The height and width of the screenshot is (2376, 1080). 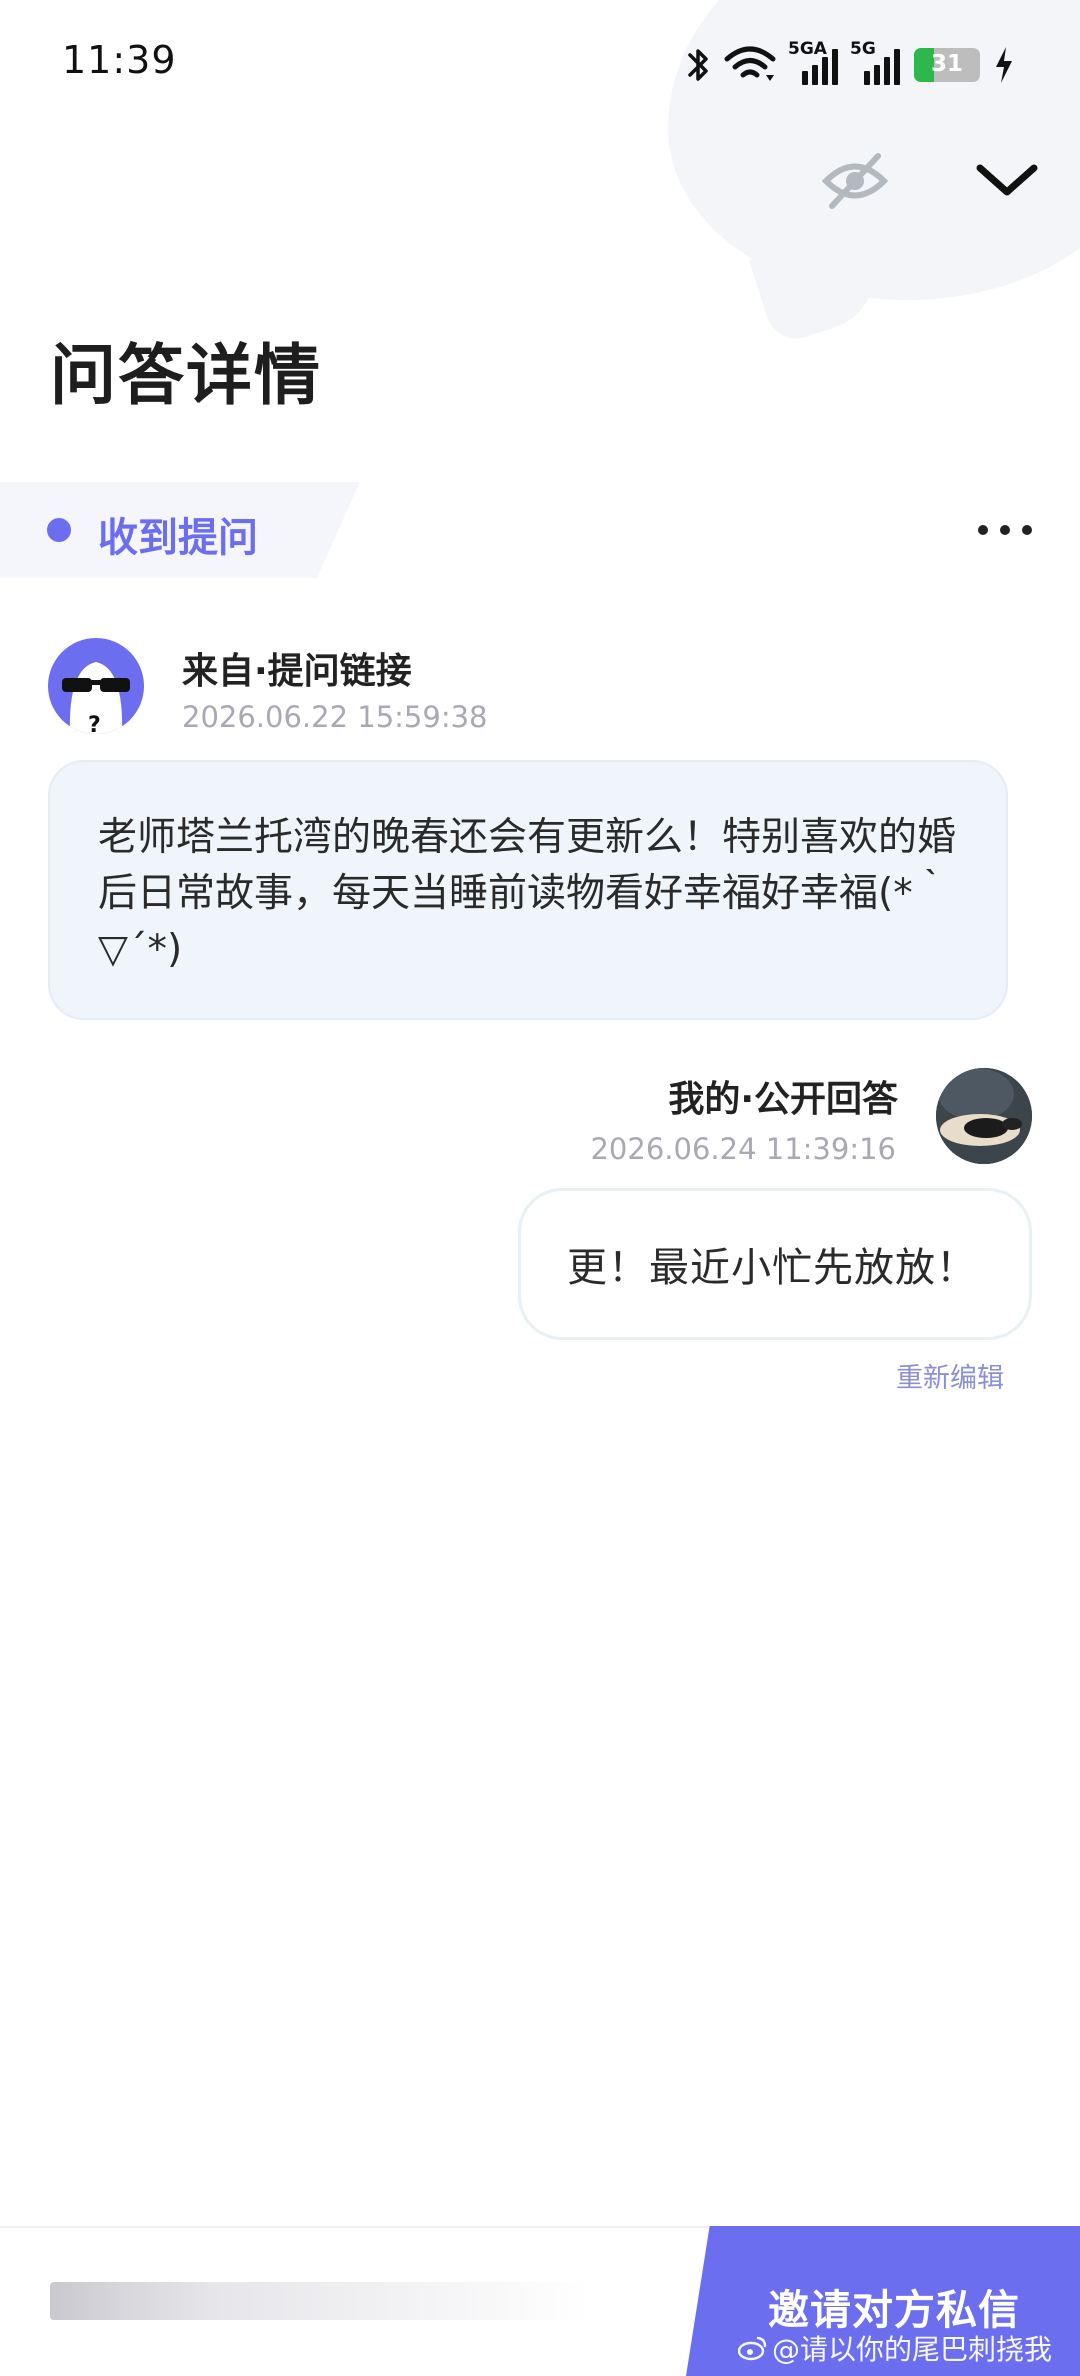 What do you see at coordinates (783, 1099) in the screenshot?
I see `answer-source: 我的·公开回答` at bounding box center [783, 1099].